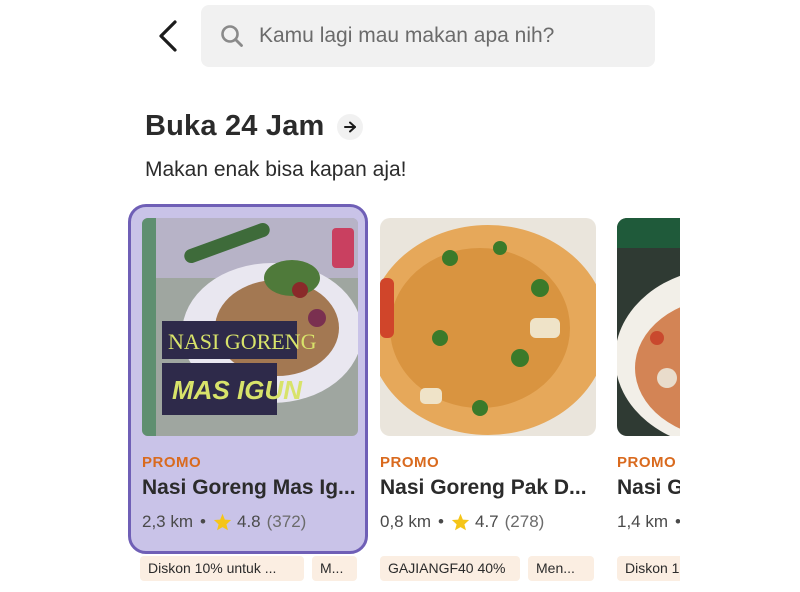 This screenshot has width=800, height=592. Describe the element at coordinates (237, 390) in the screenshot. I see `image-text-line2: MAS IGUN` at that location.